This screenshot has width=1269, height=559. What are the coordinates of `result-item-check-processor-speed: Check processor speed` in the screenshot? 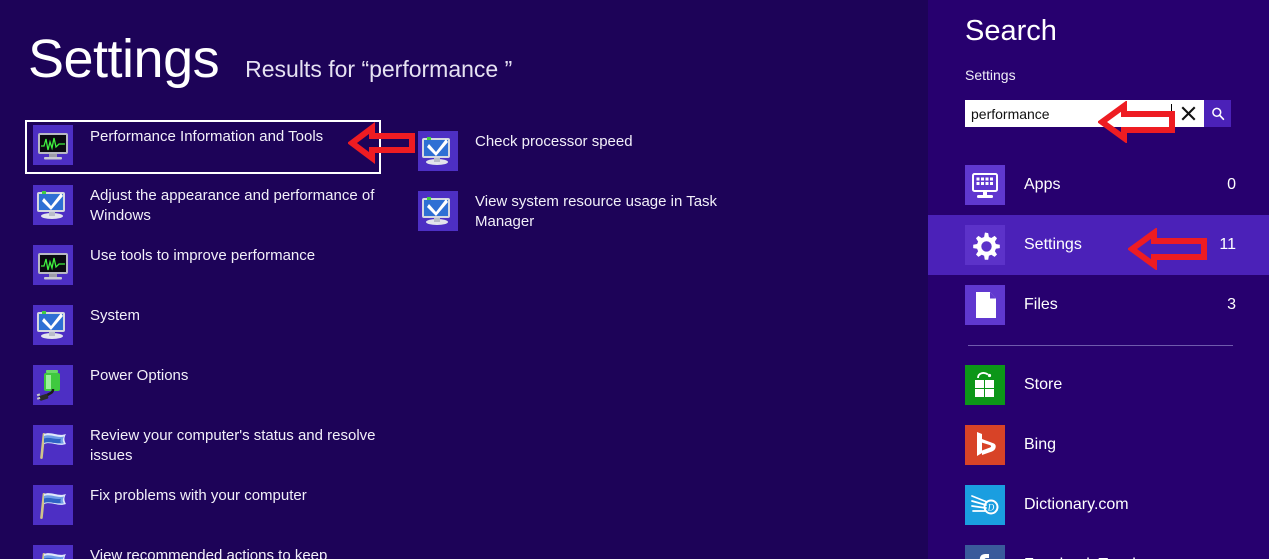 It's located at (600, 151).